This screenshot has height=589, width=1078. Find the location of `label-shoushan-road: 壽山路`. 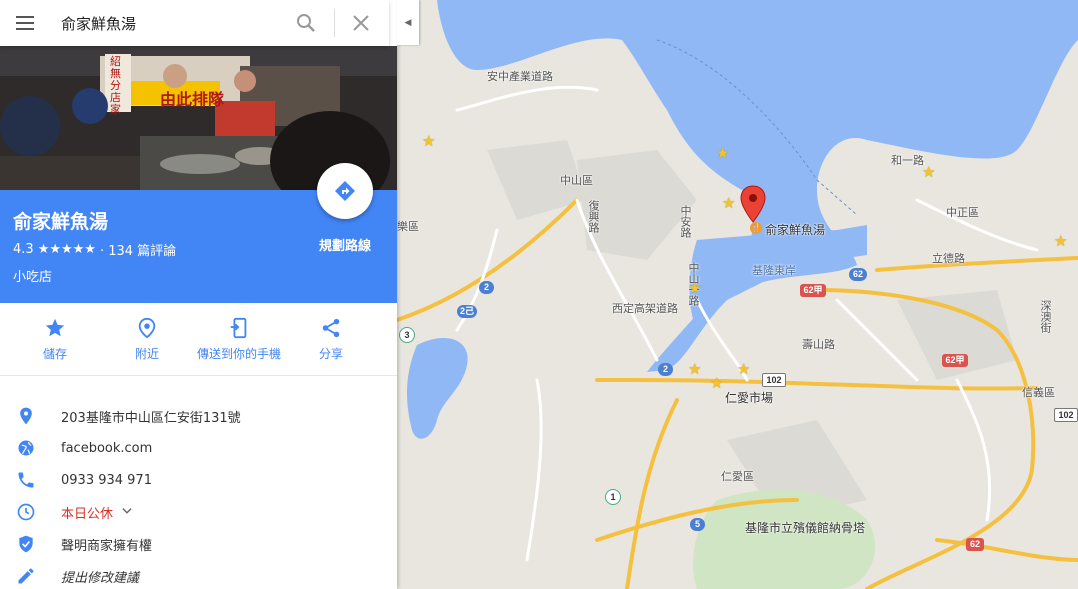

label-shoushan-road: 壽山路 is located at coordinates (818, 344).